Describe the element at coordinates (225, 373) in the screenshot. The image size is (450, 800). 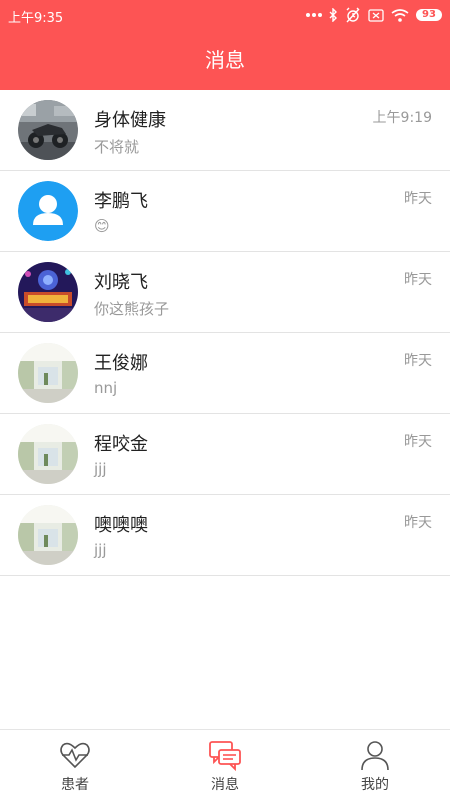
I see `conversation-item: 王俊娜 nnj 昨天` at that location.